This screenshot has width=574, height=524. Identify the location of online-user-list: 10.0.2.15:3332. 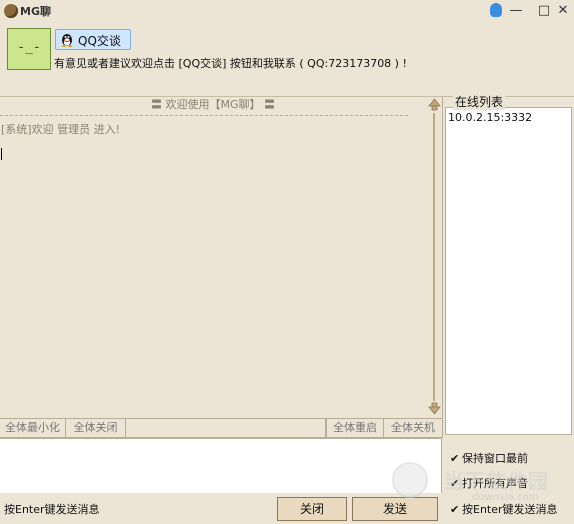
(508, 271).